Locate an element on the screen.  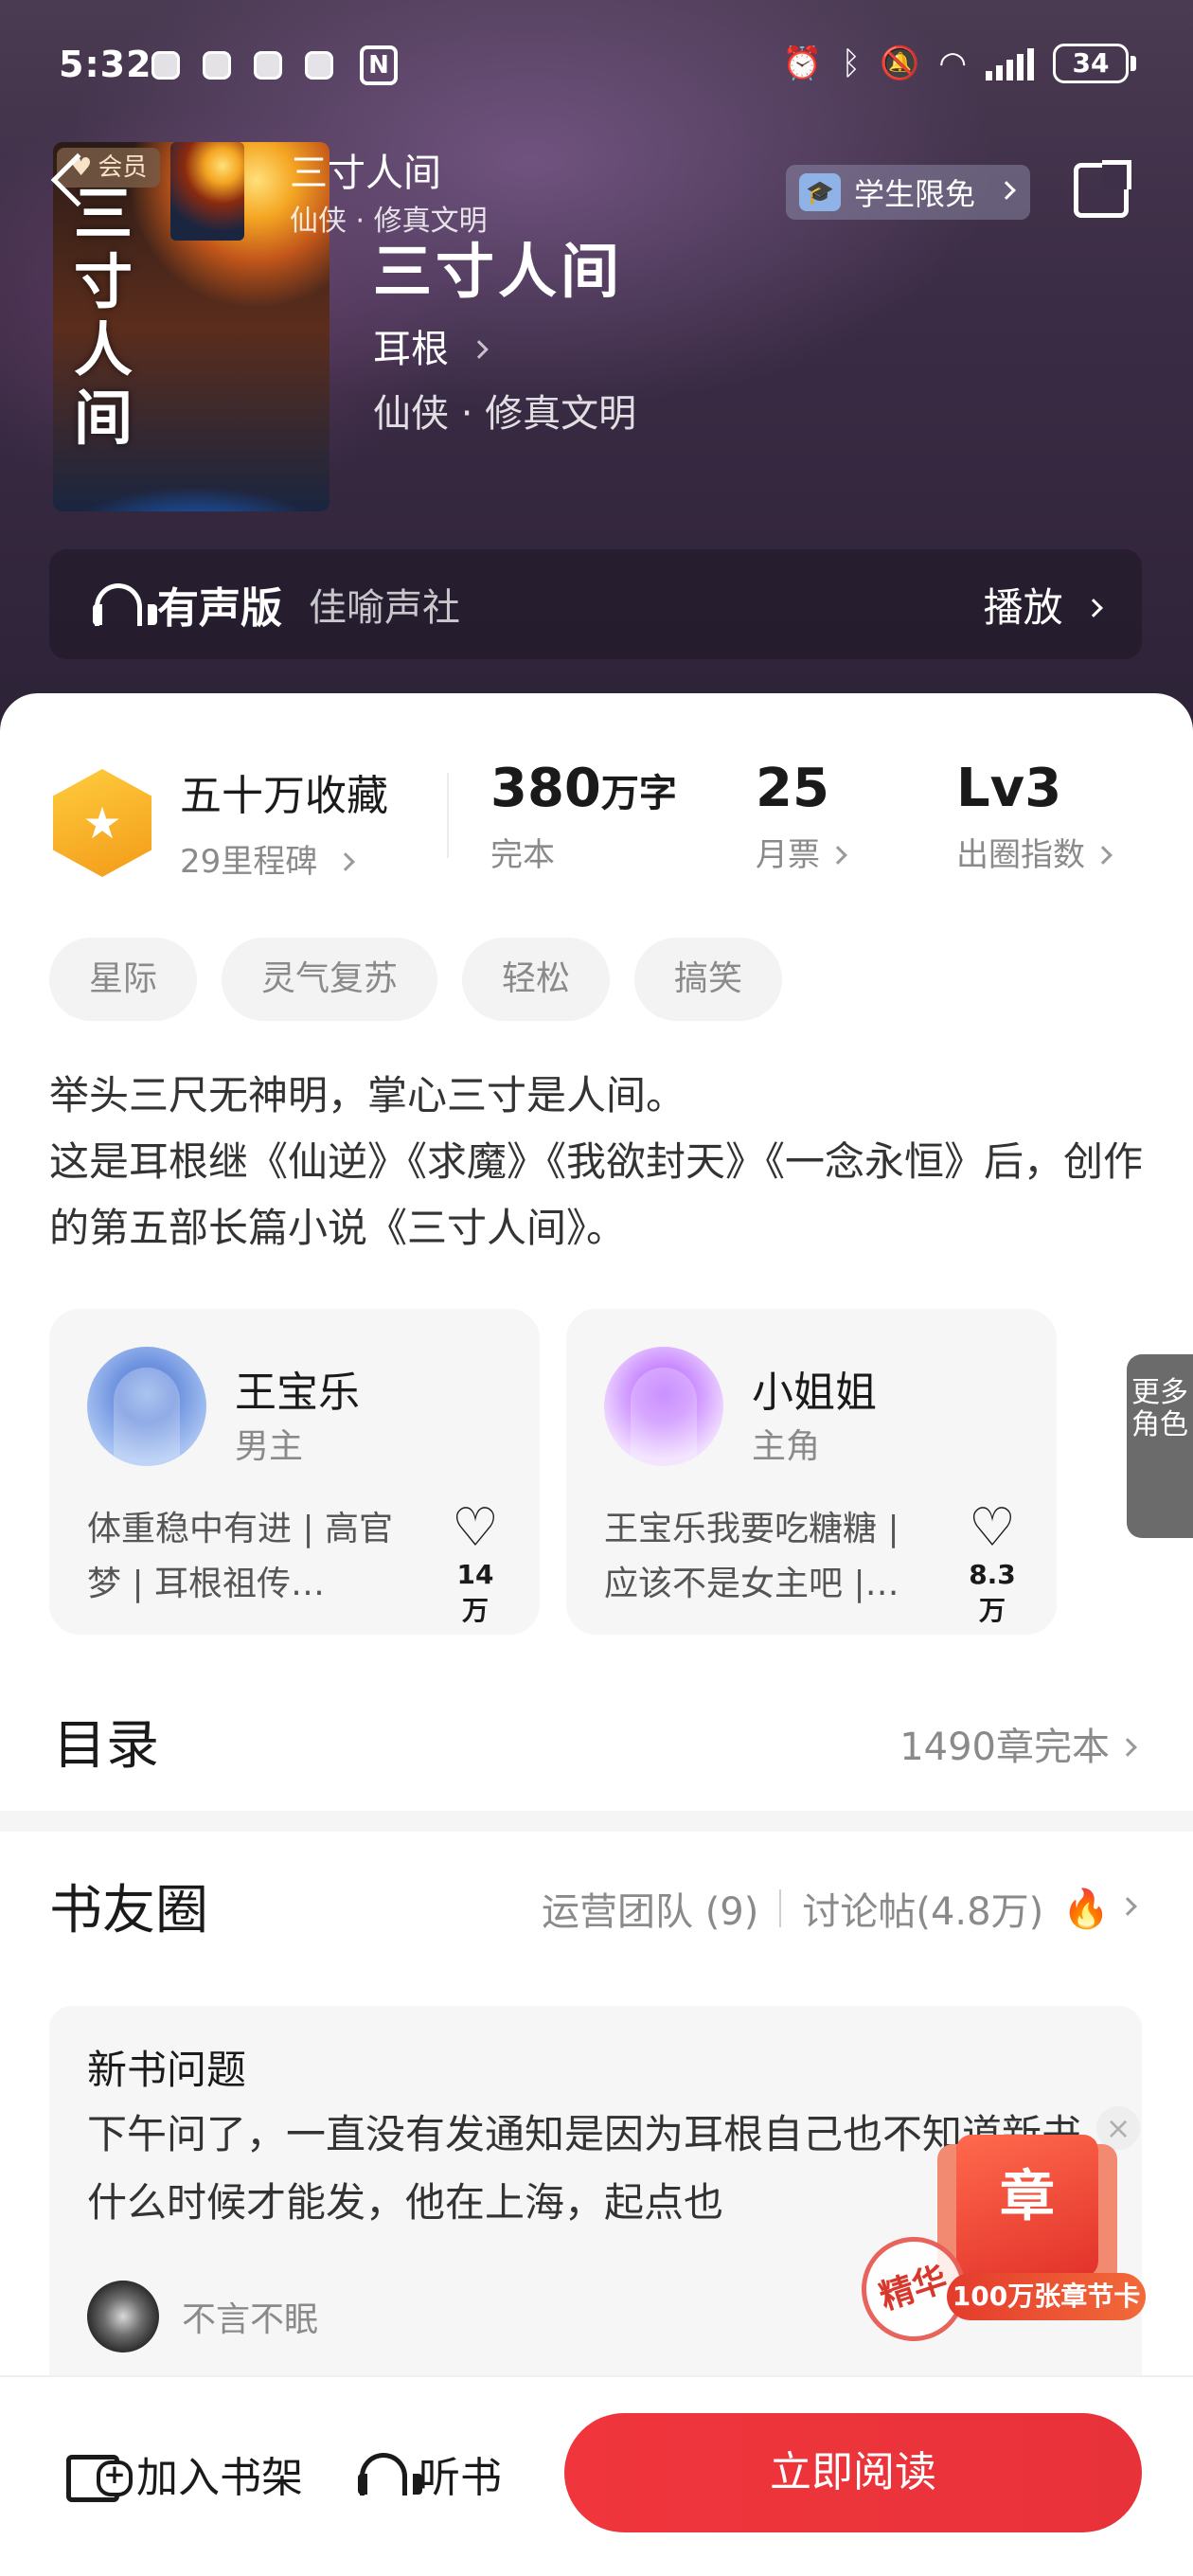
audio-label: 有声版 is located at coordinates (219, 608).